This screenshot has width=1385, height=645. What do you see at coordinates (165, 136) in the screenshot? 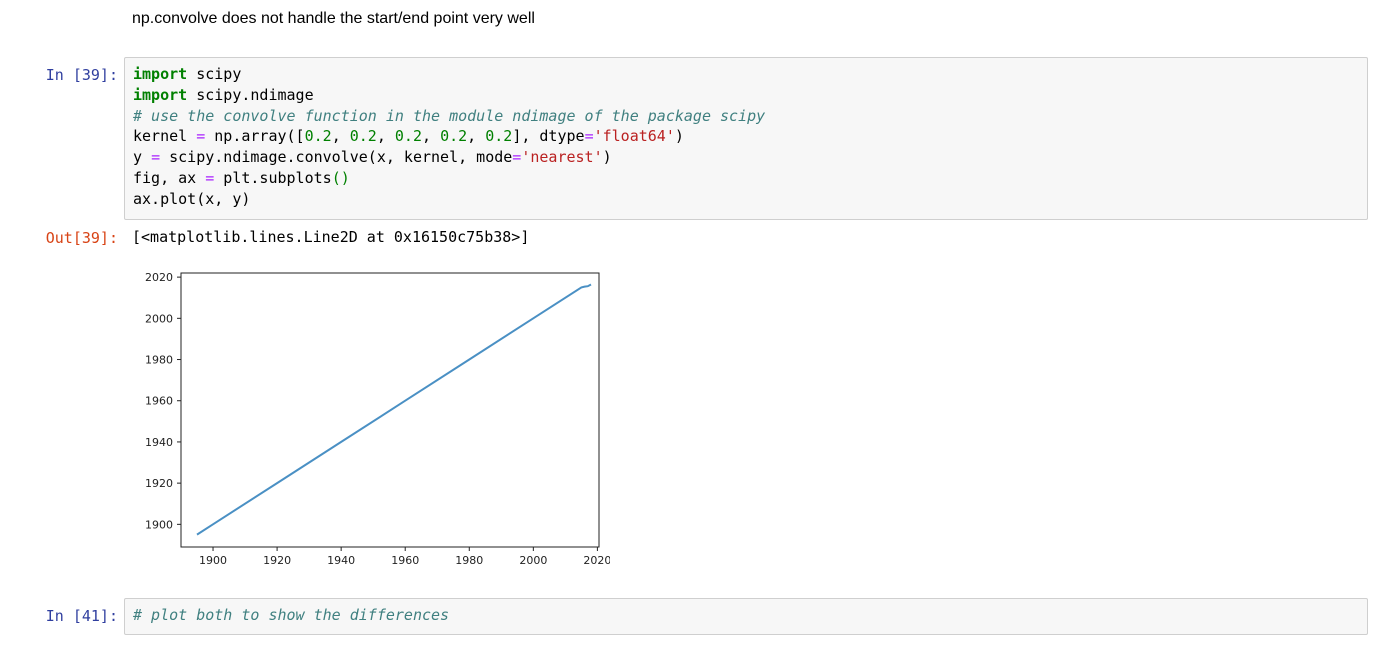
I see `code-token: kernel` at bounding box center [165, 136].